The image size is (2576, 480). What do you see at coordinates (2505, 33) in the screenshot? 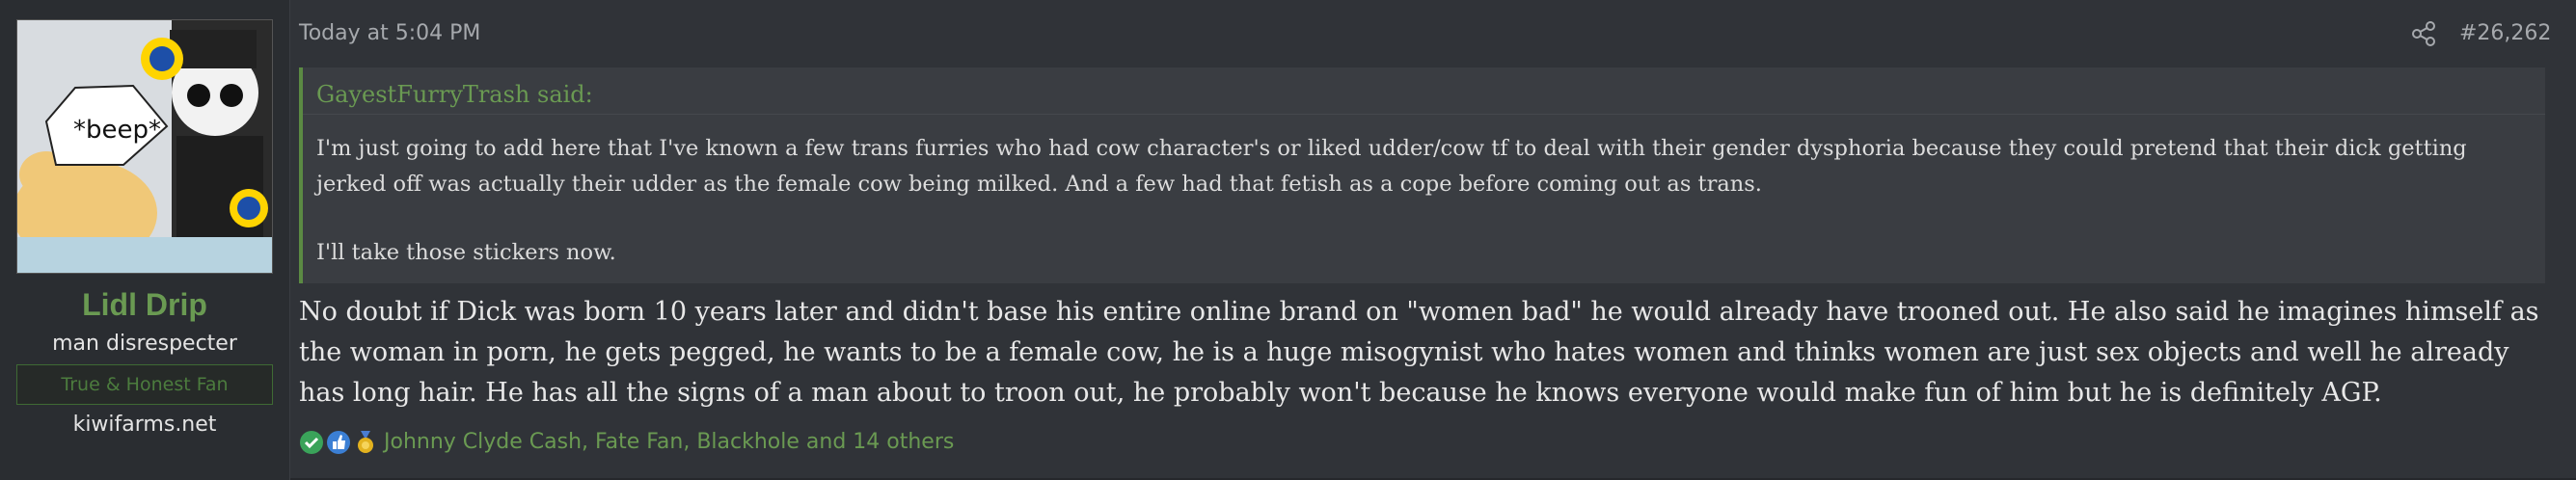
I see `post-number-link: #26,262` at bounding box center [2505, 33].